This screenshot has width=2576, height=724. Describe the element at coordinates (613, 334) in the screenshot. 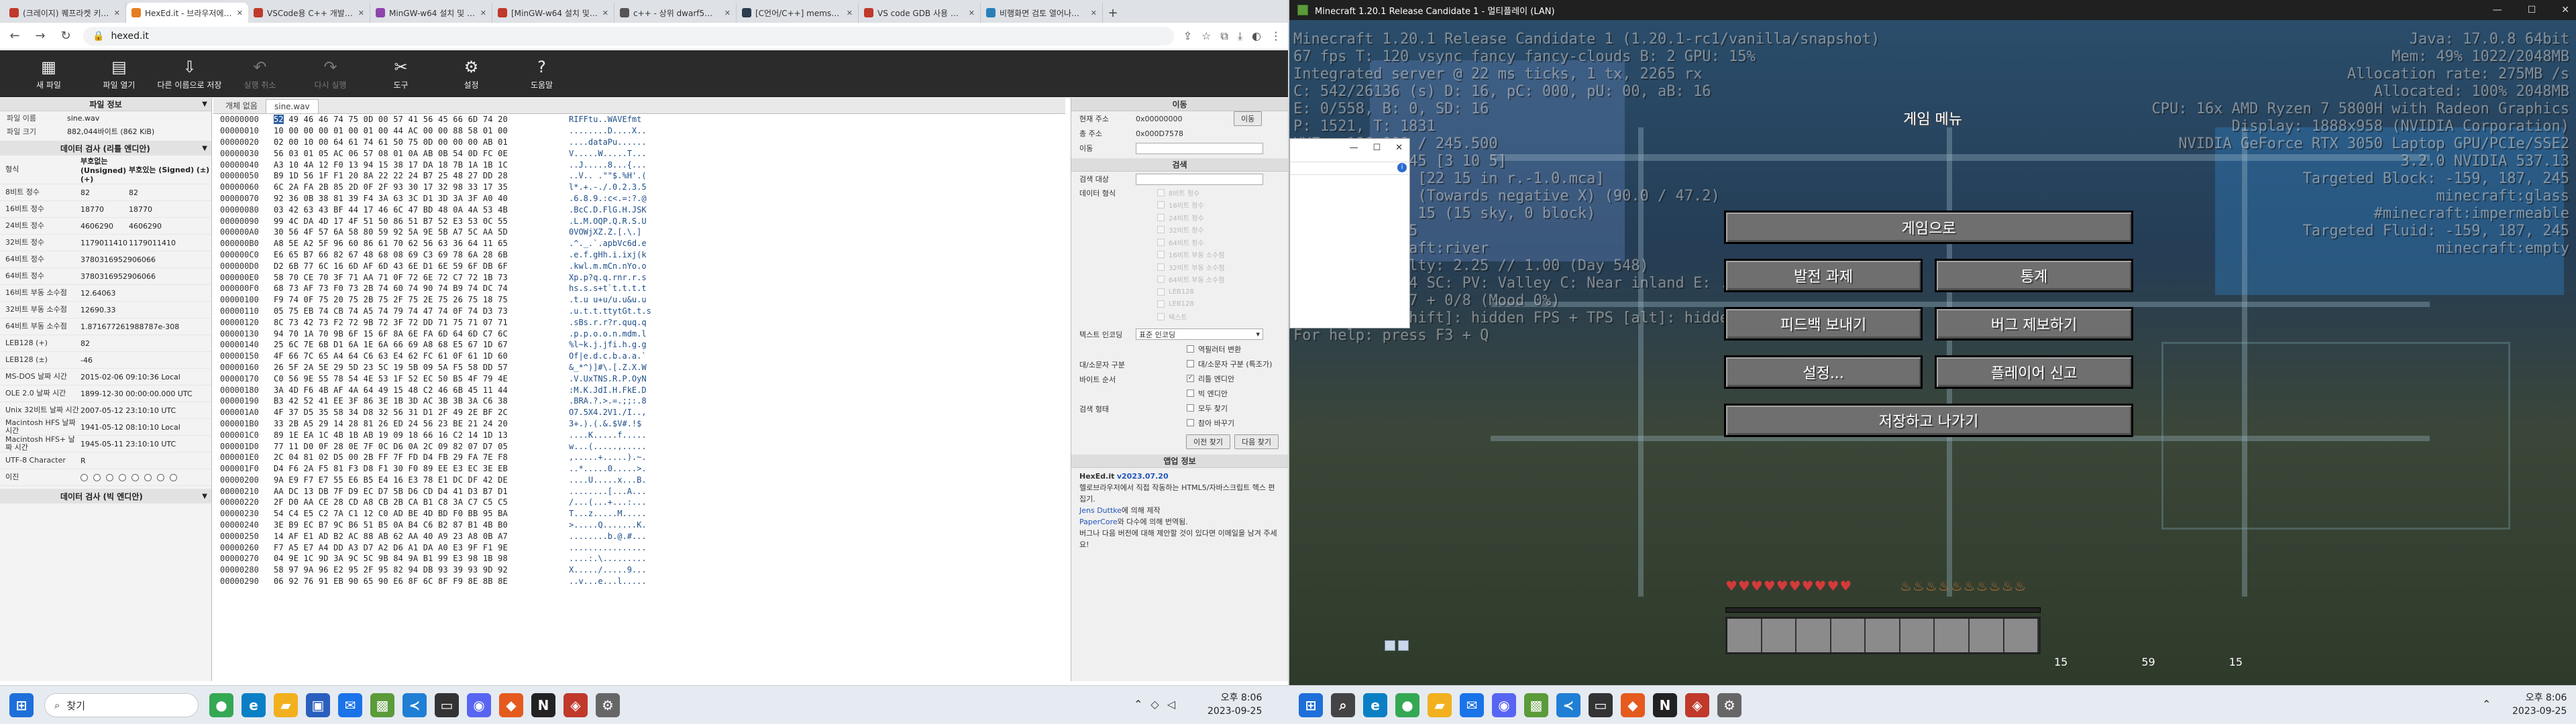

I see `hex-ascii: .p.p.o.o.n.mdm.l` at that location.